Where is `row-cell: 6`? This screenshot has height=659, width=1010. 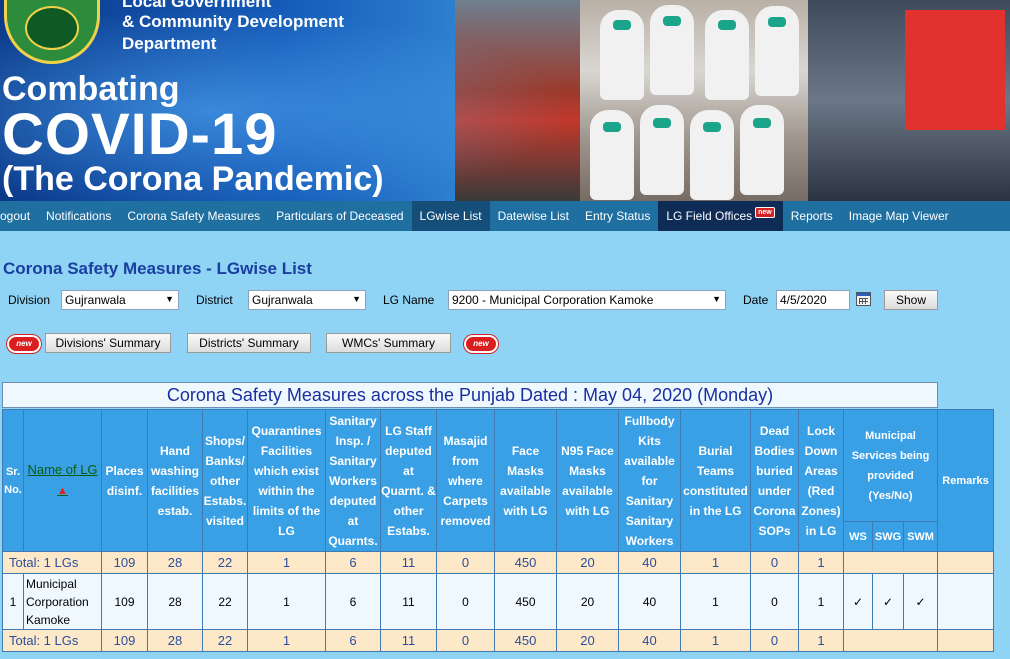 row-cell: 6 is located at coordinates (353, 601).